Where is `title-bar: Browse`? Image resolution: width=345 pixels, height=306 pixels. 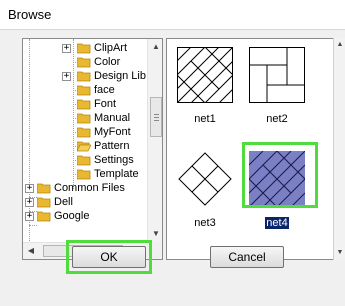
title-bar: Browse is located at coordinates (172, 15).